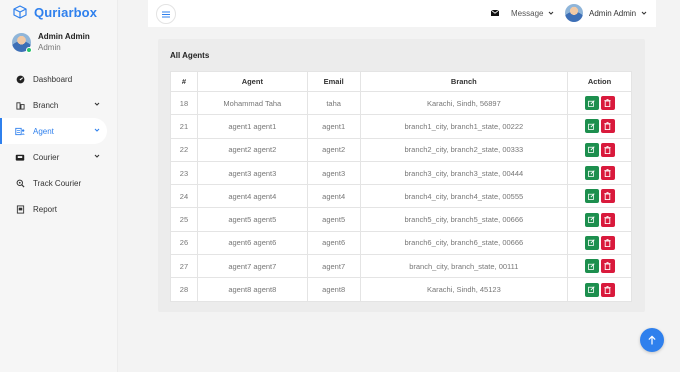 The width and height of the screenshot is (680, 372). Describe the element at coordinates (613, 13) in the screenshot. I see `user-name: Admin Admin` at that location.